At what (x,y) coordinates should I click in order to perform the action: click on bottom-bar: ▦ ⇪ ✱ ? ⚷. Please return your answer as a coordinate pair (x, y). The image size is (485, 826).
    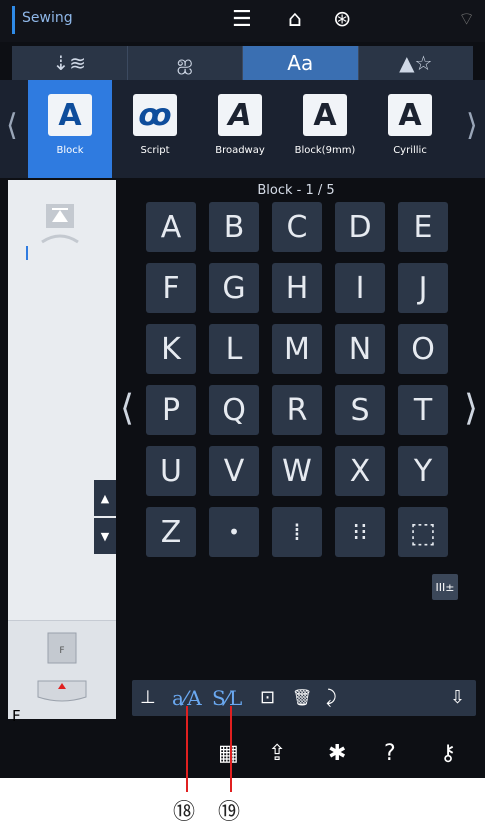
    Looking at the image, I should click on (242, 754).